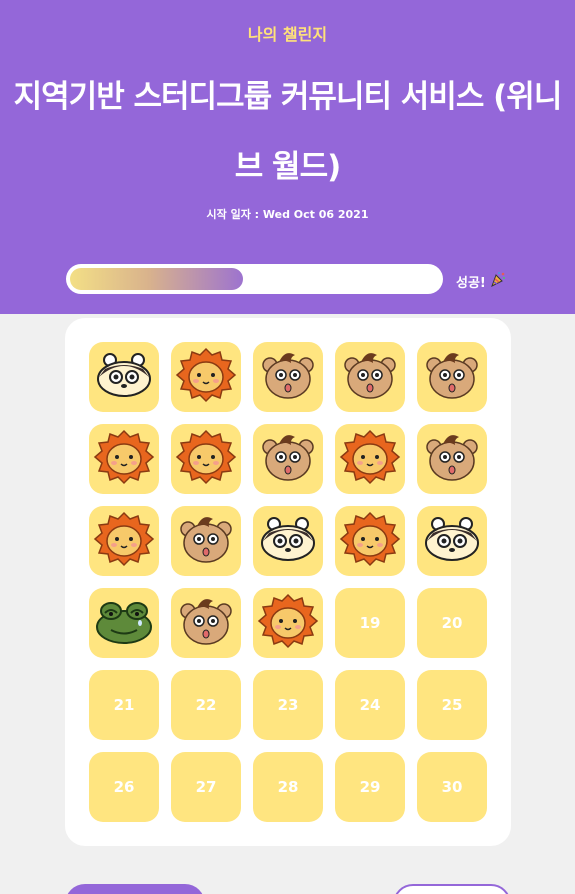 Image resolution: width=575 pixels, height=894 pixels. Describe the element at coordinates (206, 705) in the screenshot. I see `day-cell: 22` at that location.